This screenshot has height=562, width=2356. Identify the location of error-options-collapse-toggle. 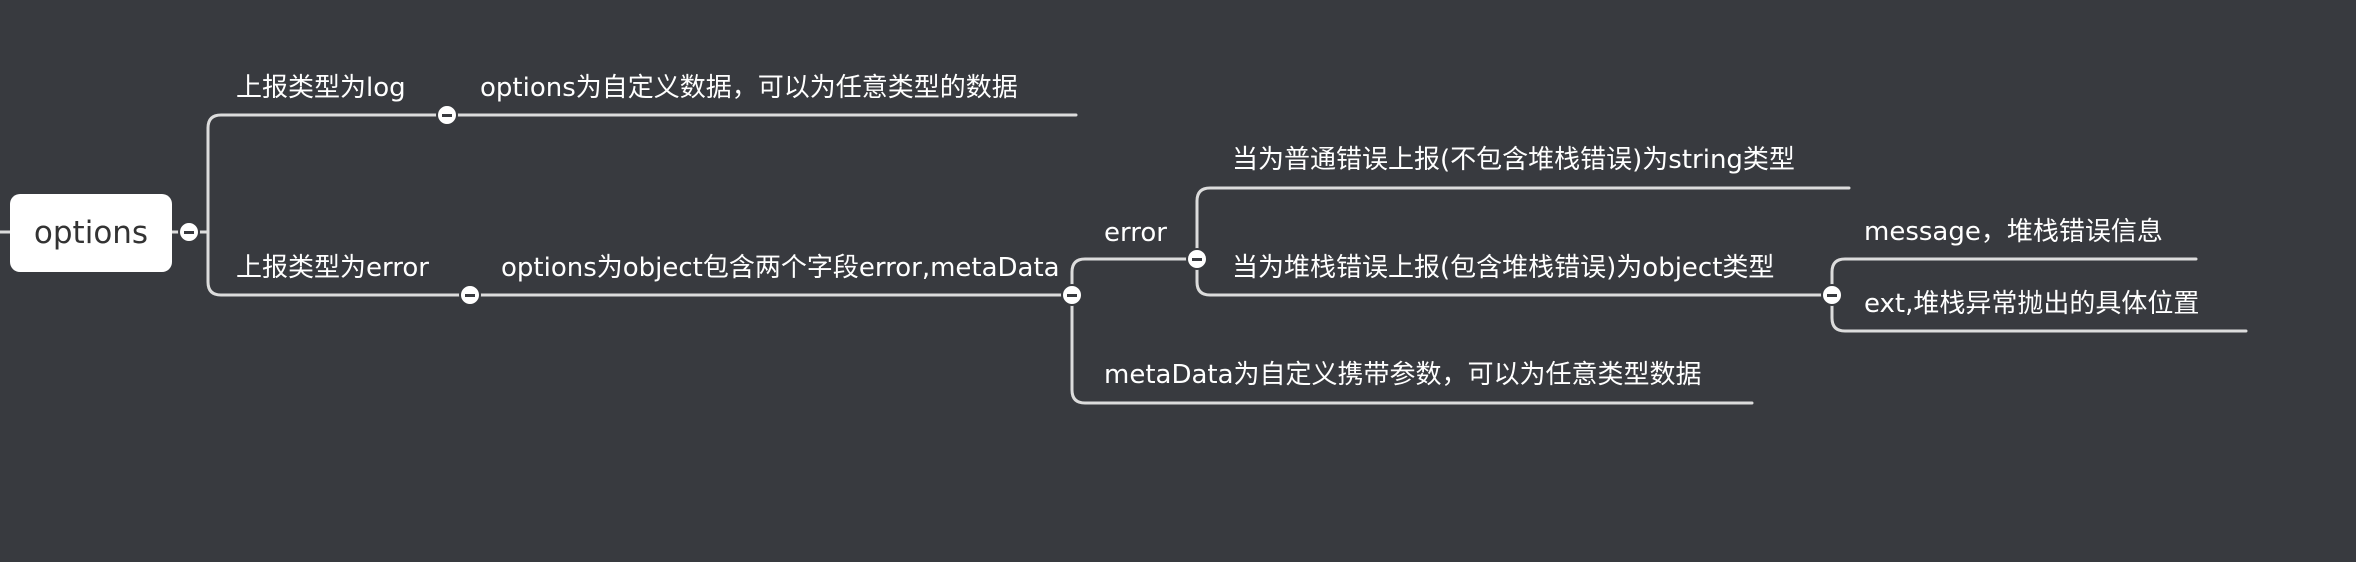
(1072, 295).